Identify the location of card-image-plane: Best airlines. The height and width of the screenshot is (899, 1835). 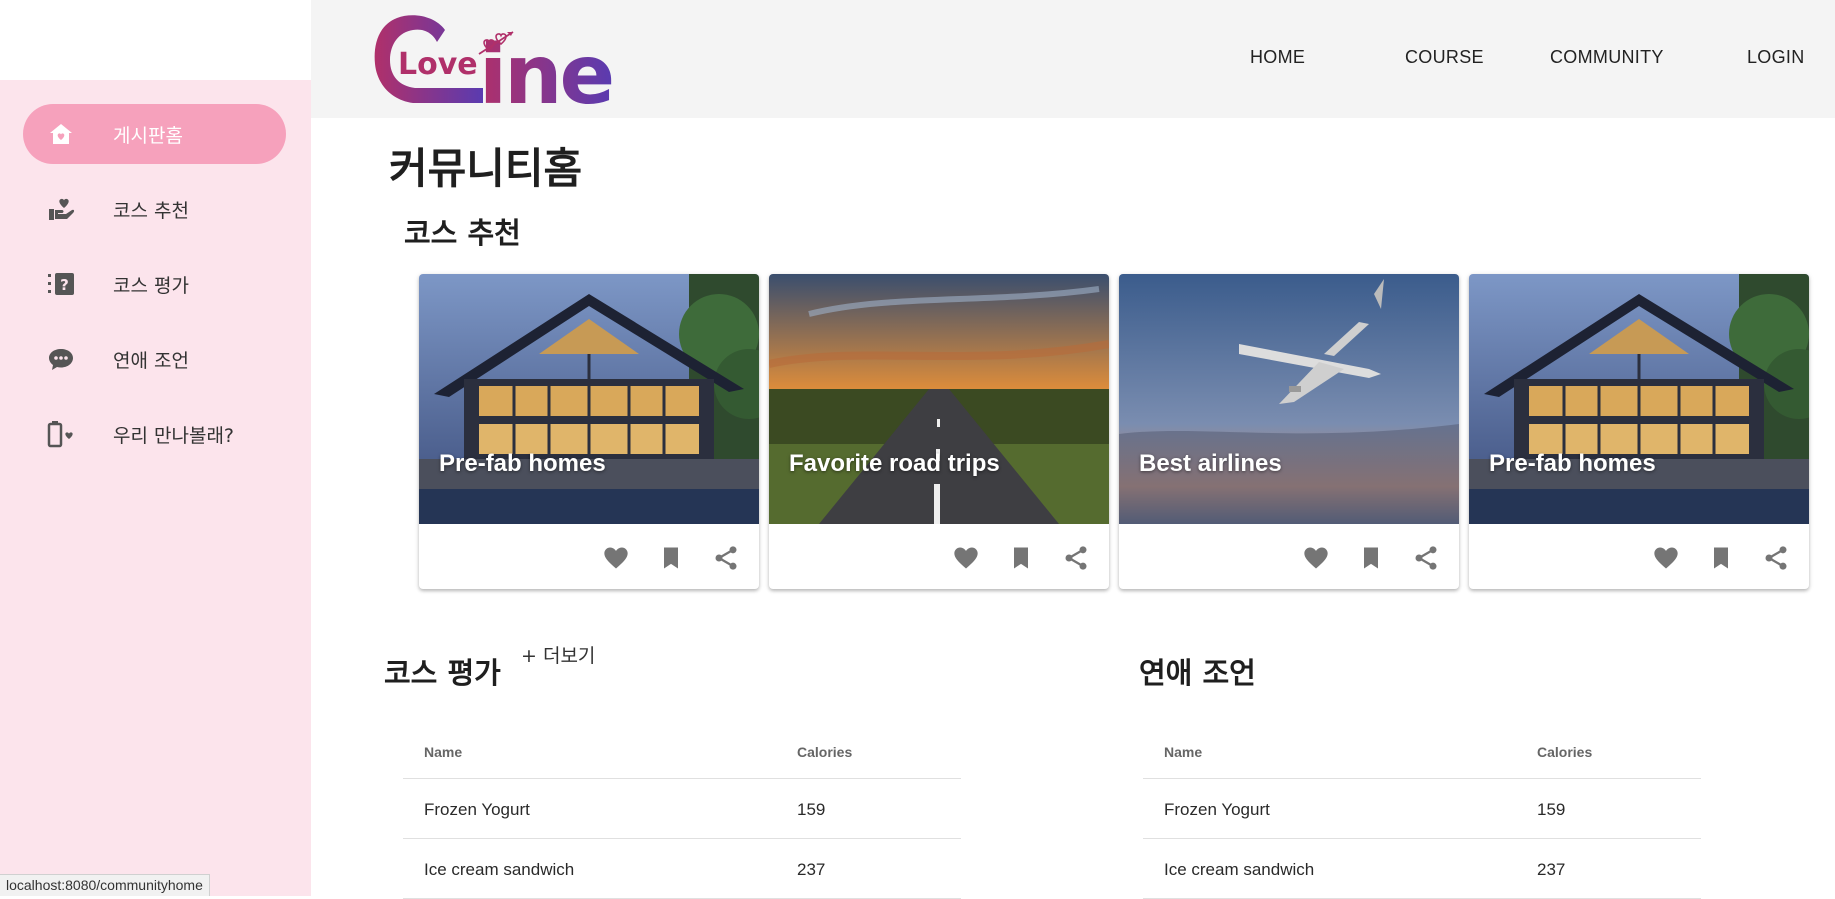
(1289, 399).